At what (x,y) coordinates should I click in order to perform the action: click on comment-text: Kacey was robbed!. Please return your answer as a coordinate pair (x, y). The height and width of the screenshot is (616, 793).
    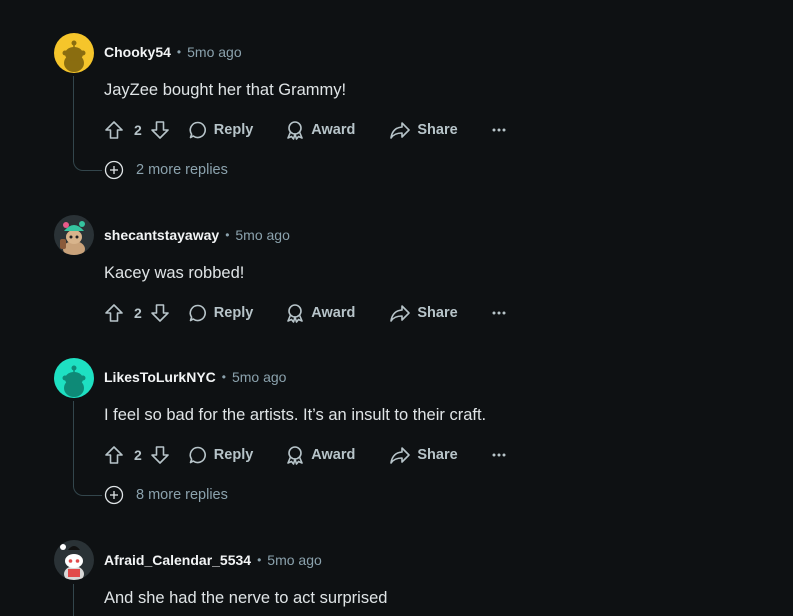
    Looking at the image, I should click on (174, 273).